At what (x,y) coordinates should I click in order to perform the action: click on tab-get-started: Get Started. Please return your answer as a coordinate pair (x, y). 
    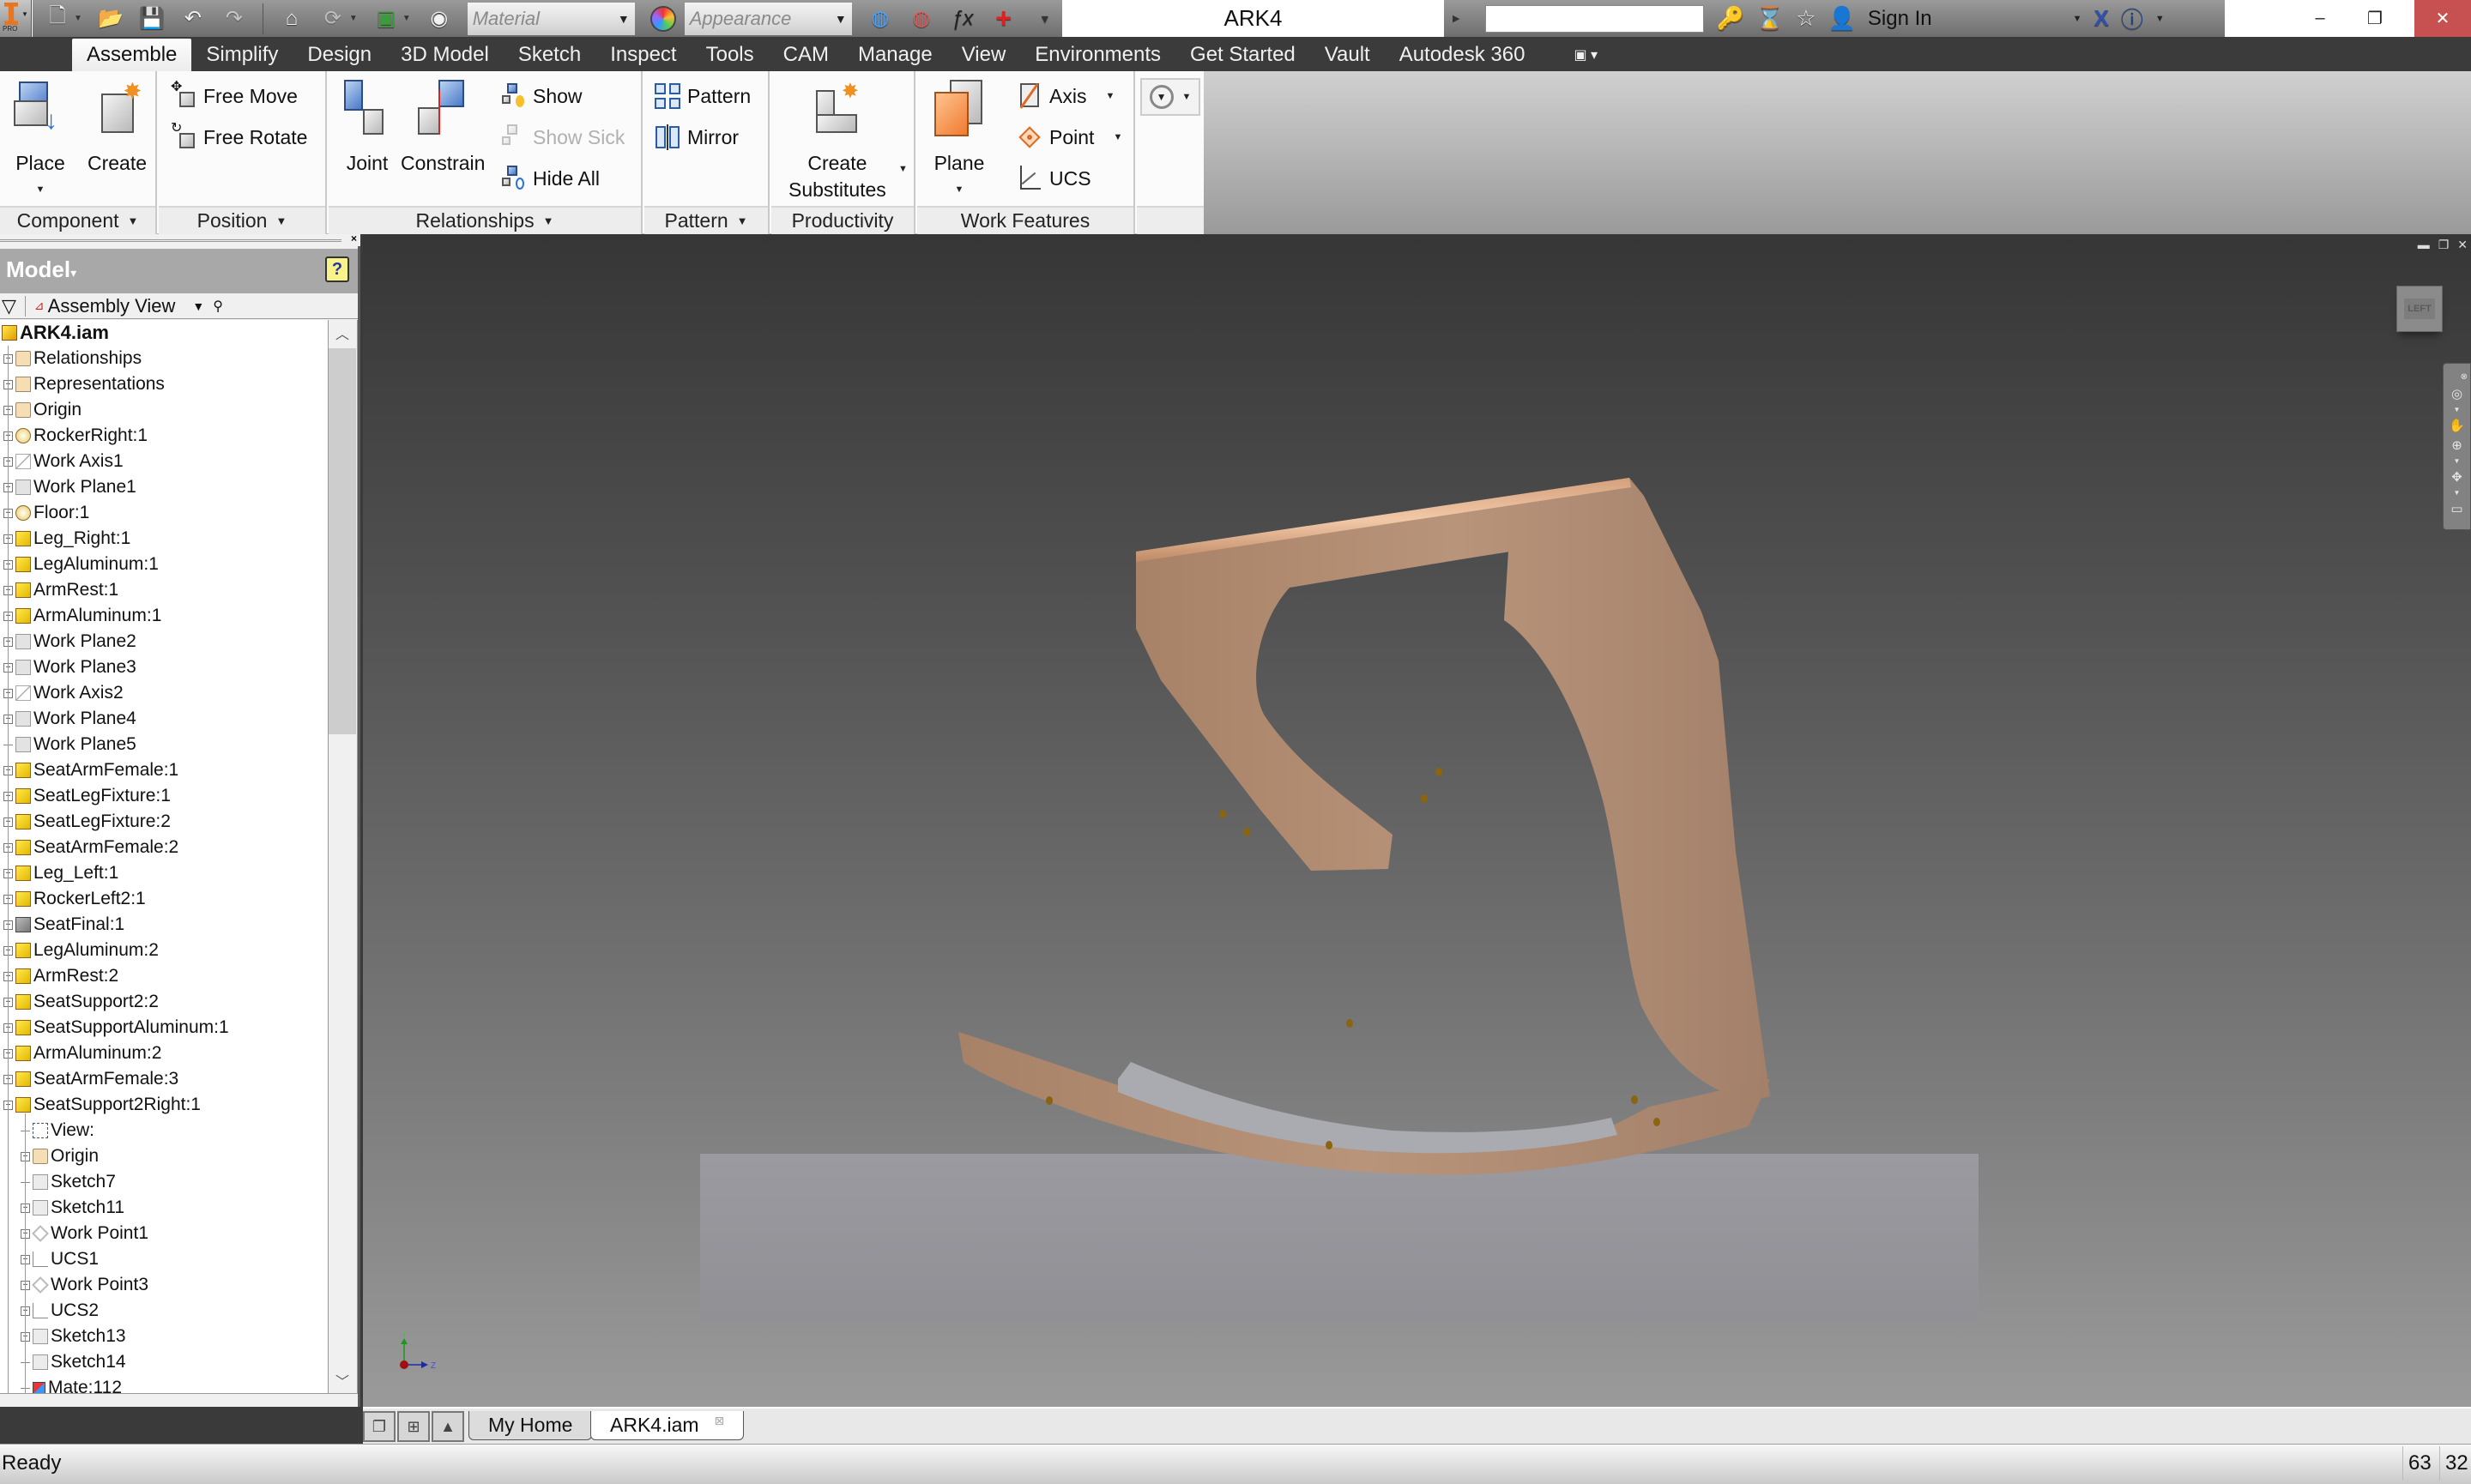
    Looking at the image, I should click on (1242, 55).